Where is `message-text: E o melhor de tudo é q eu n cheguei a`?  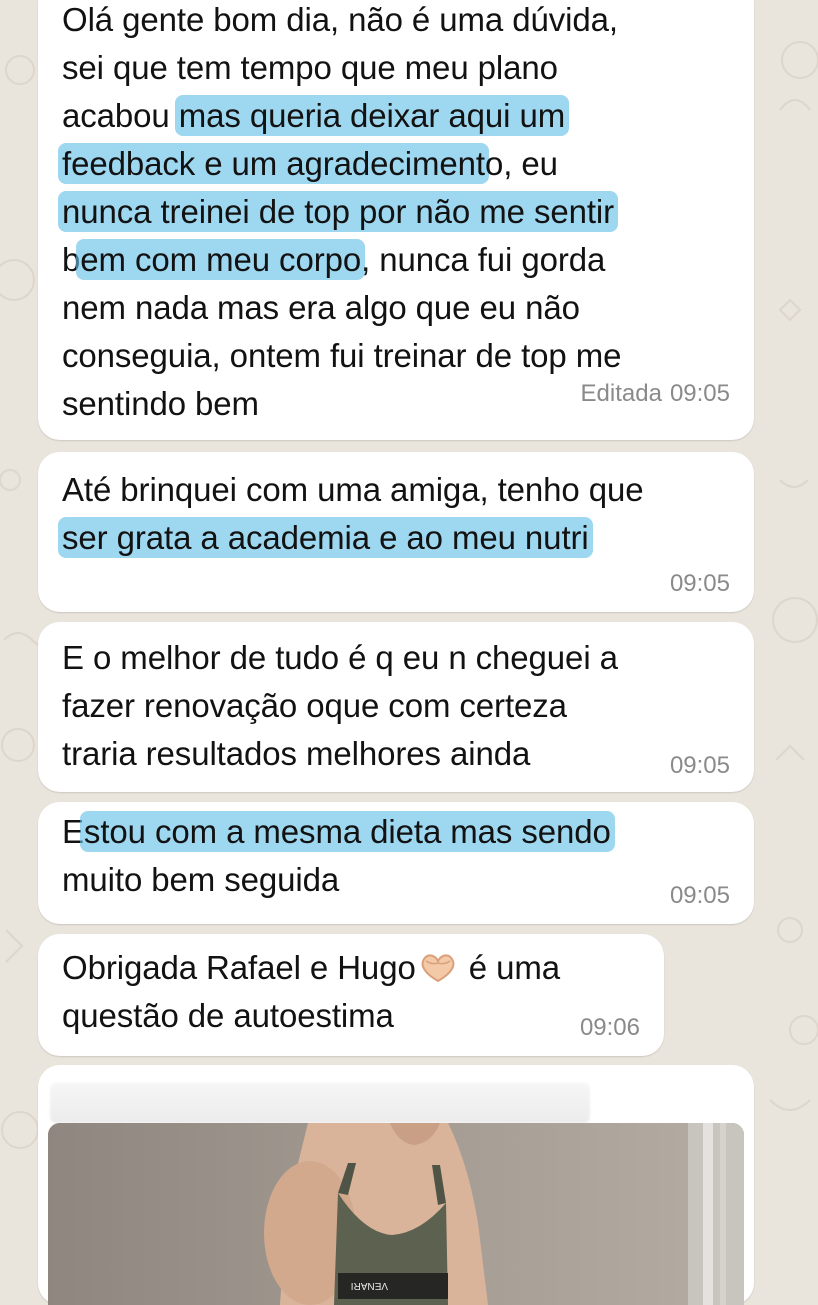 message-text: E o melhor de tudo é q eu n cheguei a is located at coordinates (340, 657).